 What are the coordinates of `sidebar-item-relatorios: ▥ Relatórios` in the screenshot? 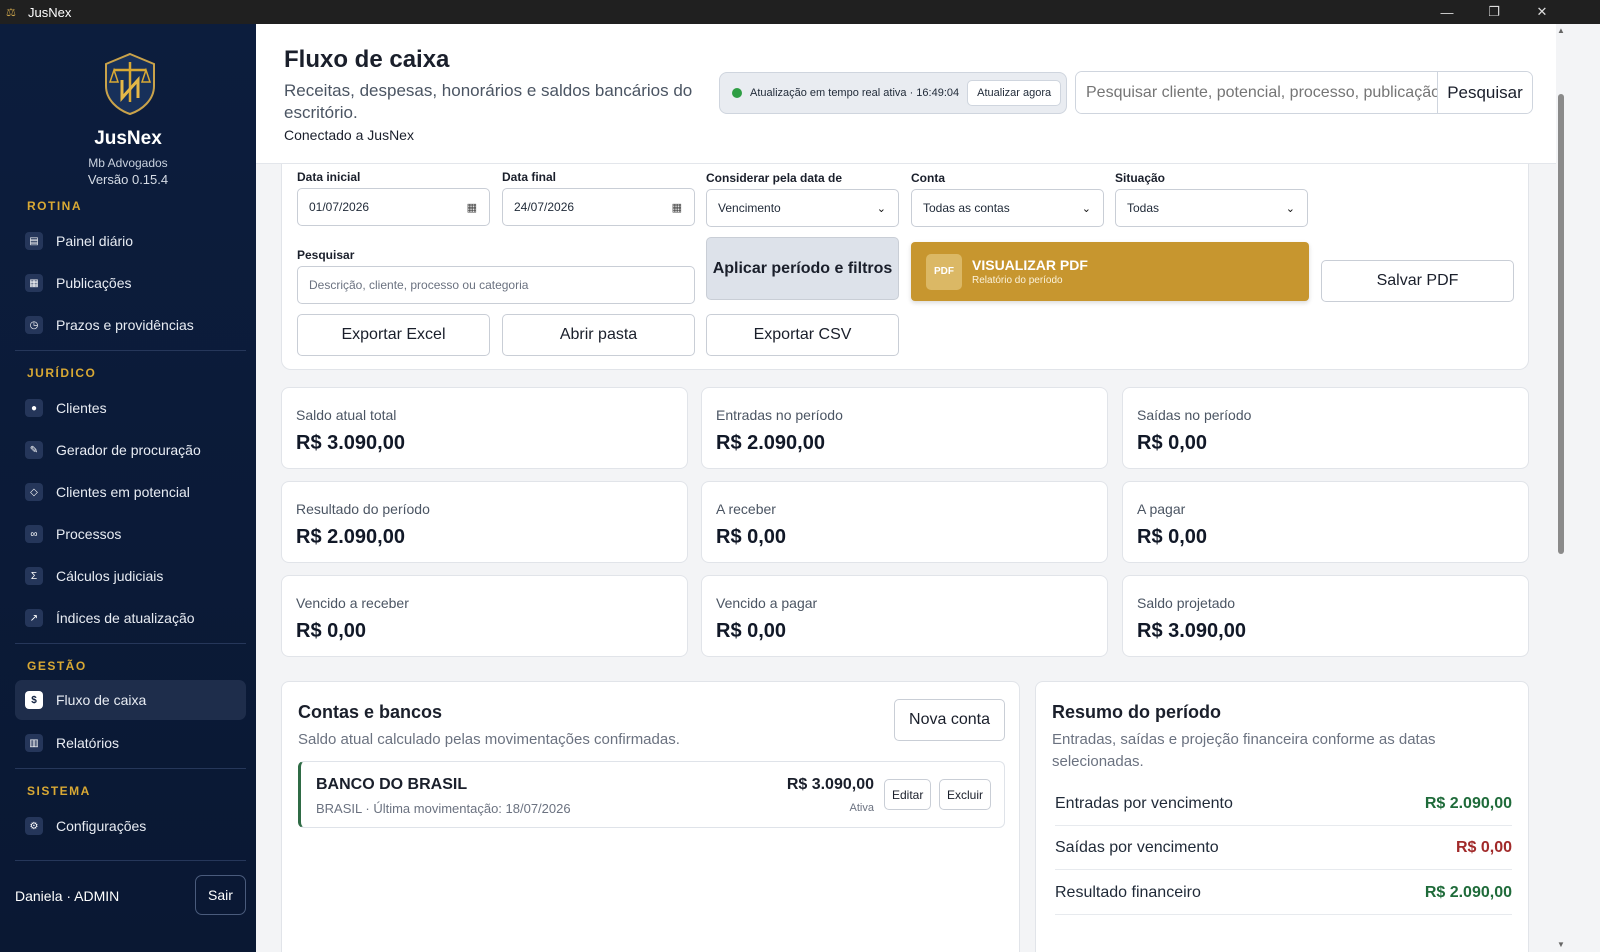 It's located at (130, 743).